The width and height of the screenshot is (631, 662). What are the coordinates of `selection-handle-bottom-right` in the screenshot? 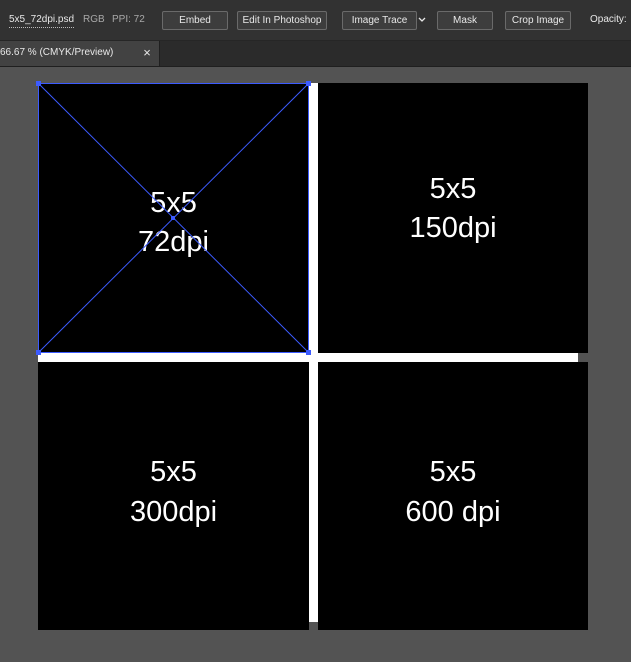 It's located at (308, 352).